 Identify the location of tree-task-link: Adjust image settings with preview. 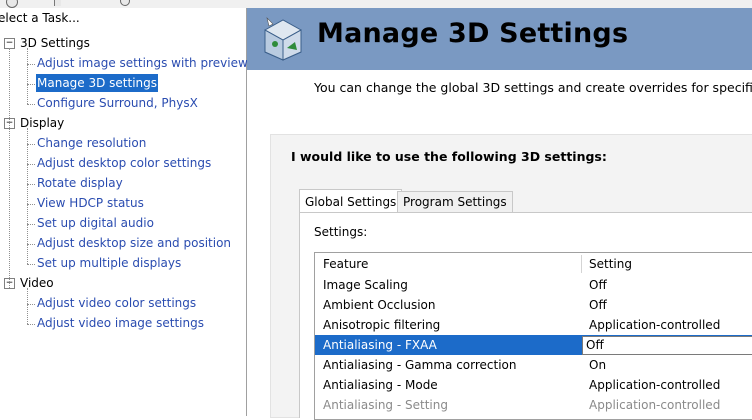
(142, 63).